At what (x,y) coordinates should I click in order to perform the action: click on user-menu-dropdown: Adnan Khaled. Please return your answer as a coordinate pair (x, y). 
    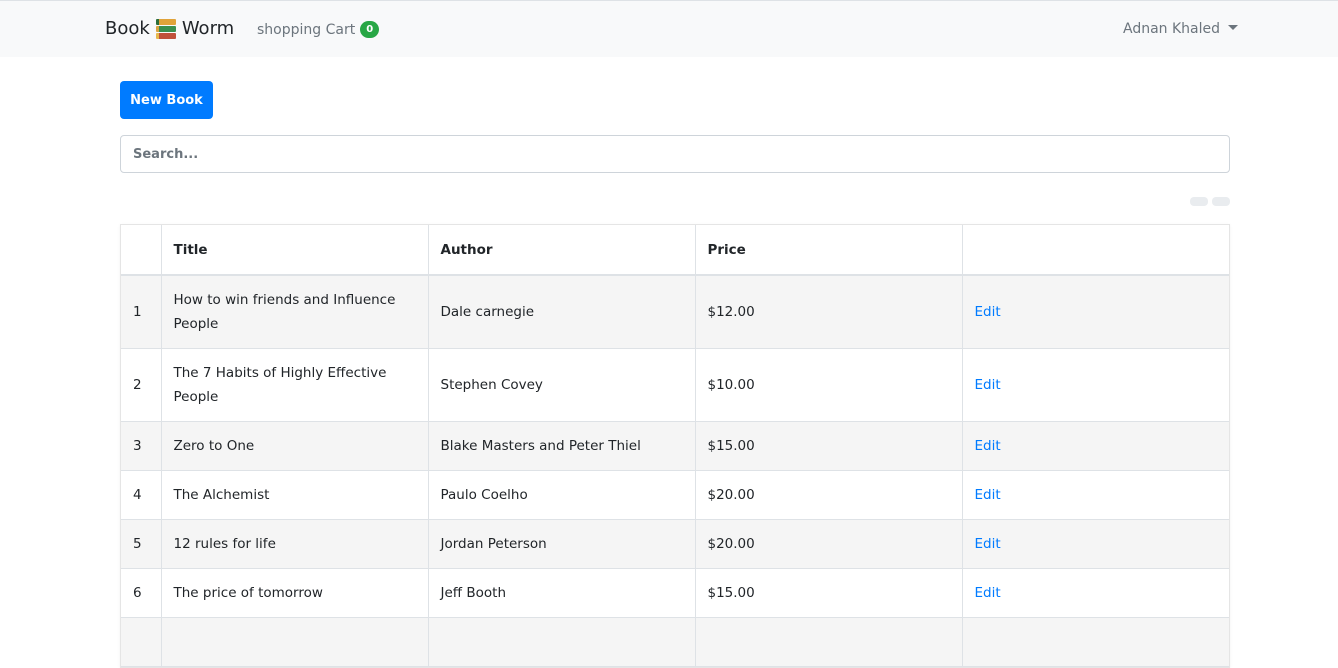
    Looking at the image, I should click on (1180, 29).